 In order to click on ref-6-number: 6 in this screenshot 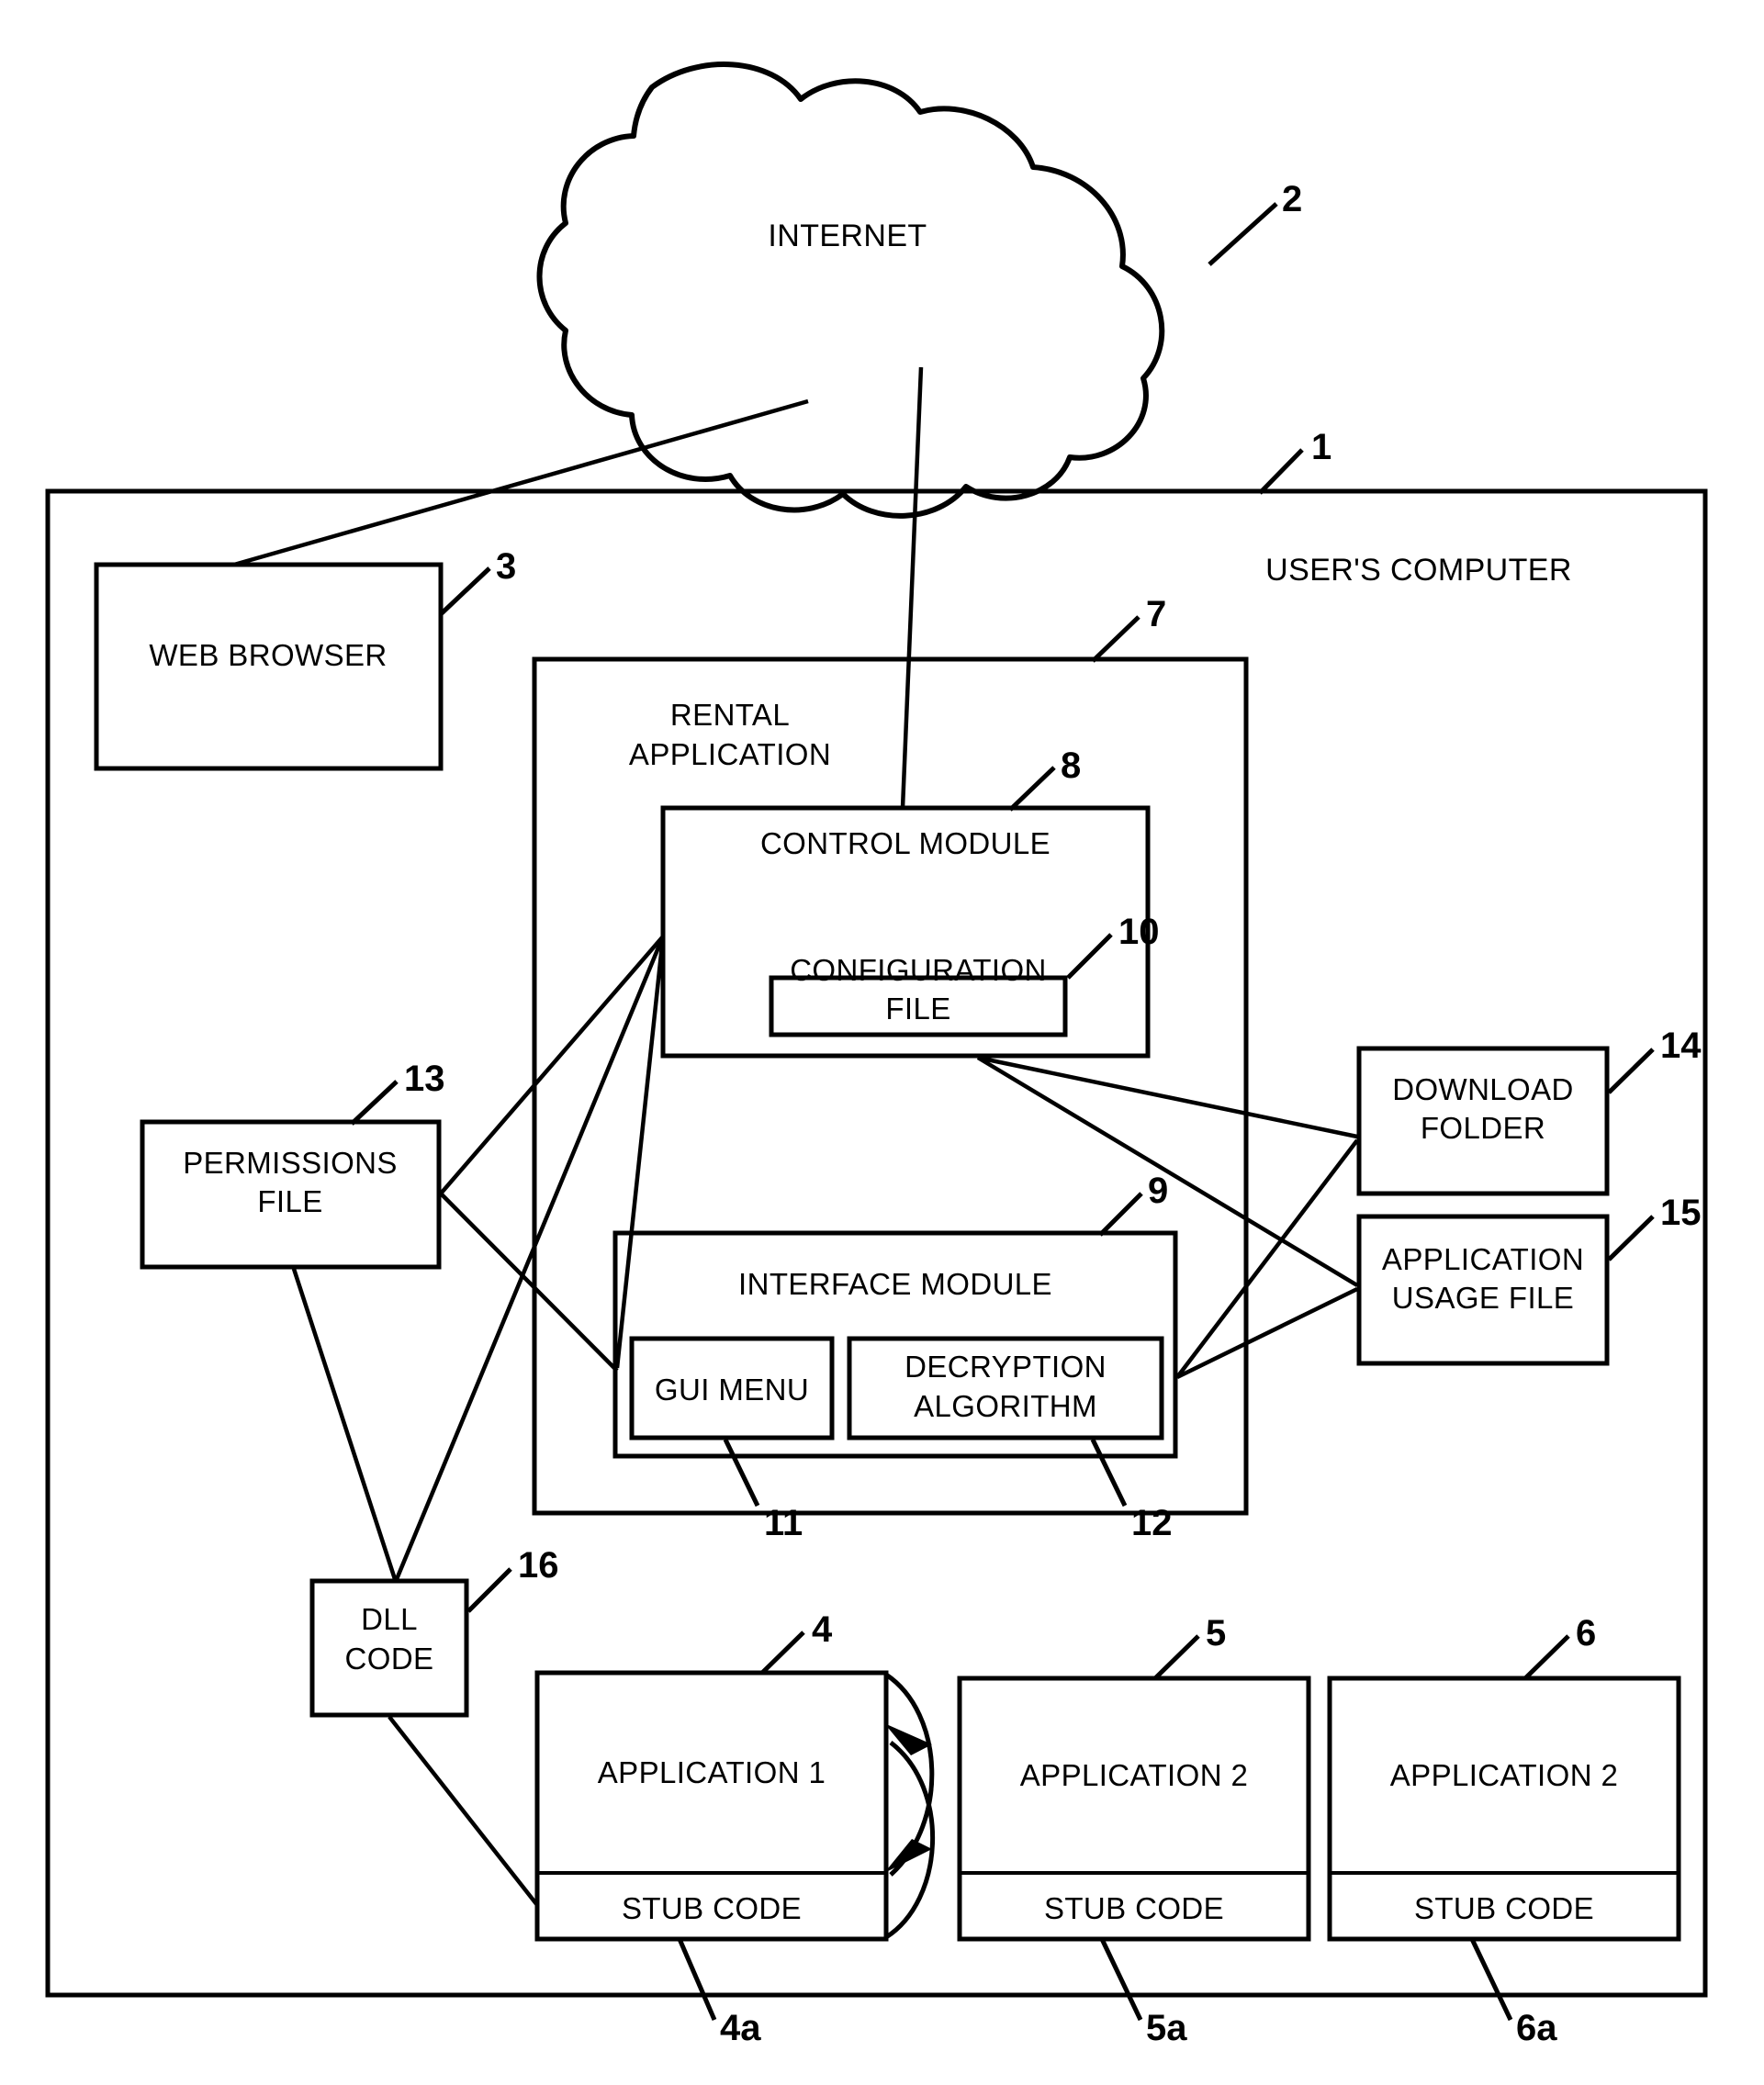, I will do `click(1586, 1633)`.